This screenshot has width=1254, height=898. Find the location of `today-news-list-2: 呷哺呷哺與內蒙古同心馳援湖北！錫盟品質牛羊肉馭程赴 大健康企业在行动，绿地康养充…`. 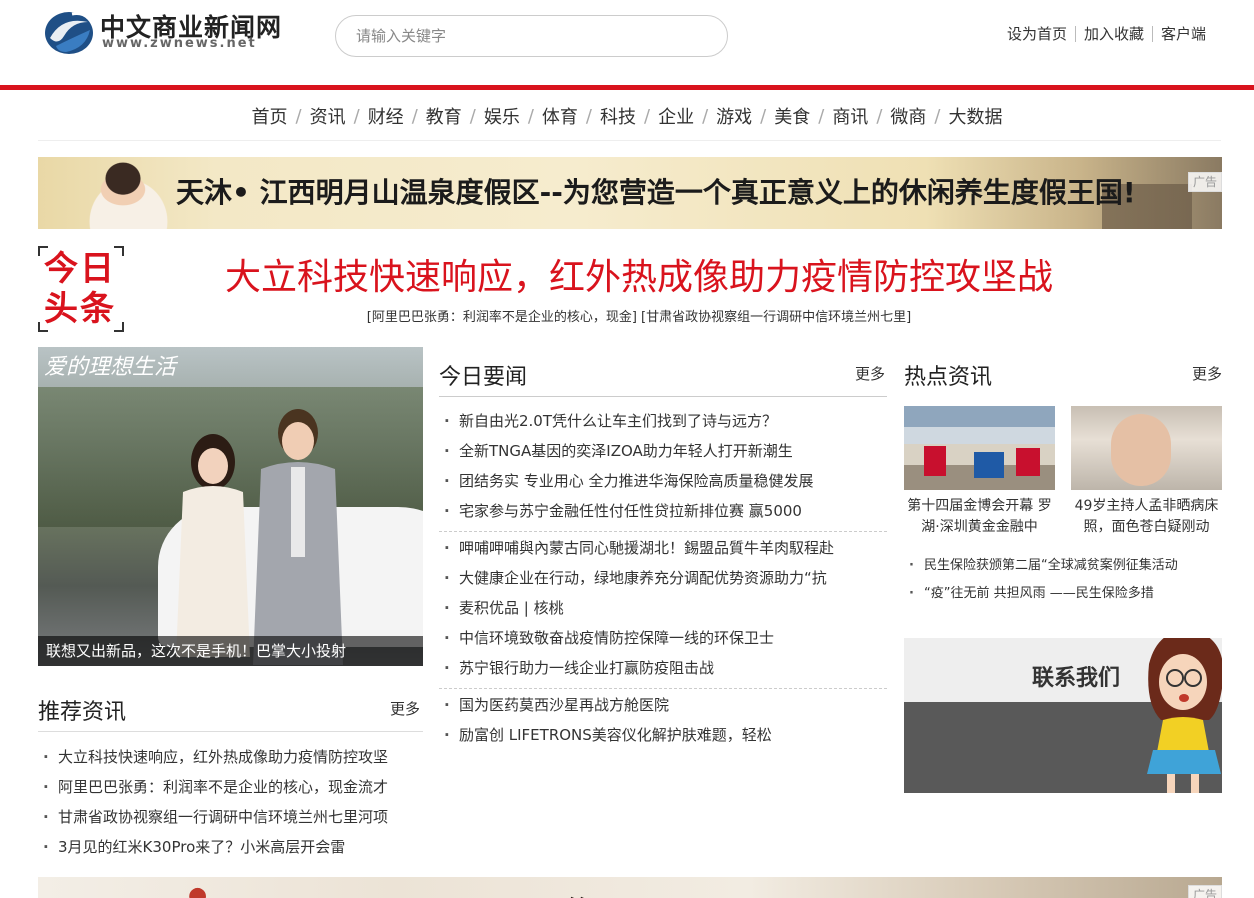

today-news-list-2: 呷哺呷哺與內蒙古同心馳援湖北！錫盟品質牛羊肉馭程赴 大健康企业在行动，绿地康养充… is located at coordinates (663, 608).